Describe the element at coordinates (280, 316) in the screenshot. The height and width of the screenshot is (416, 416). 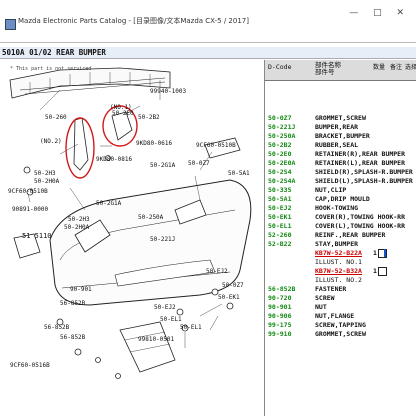
I see `part-dcode: 90-906` at that location.